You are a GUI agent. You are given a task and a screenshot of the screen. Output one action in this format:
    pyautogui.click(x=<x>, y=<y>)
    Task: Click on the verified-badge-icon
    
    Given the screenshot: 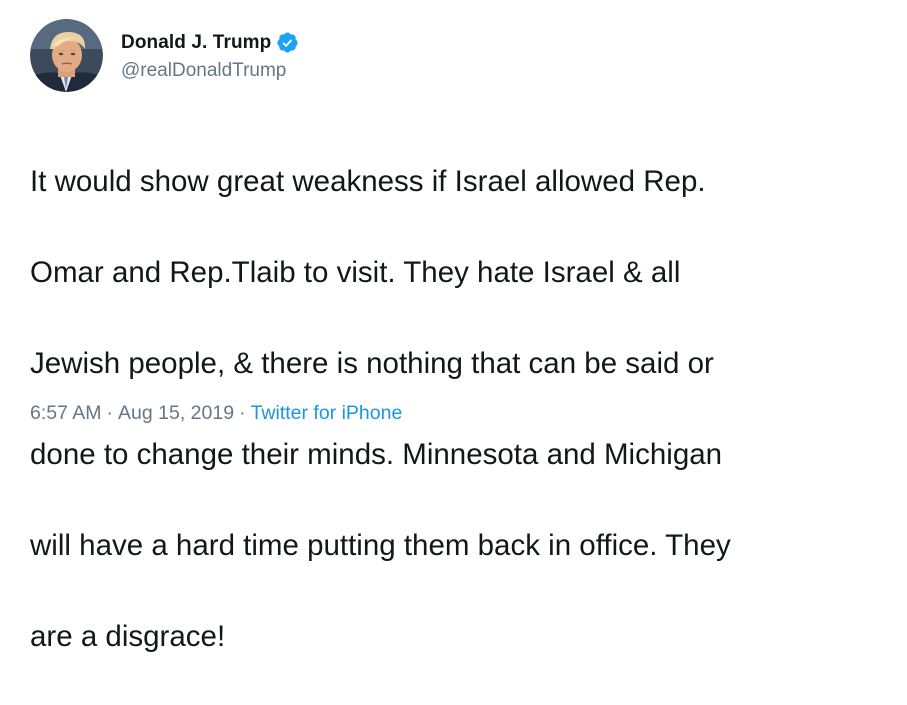 What is the action you would take?
    pyautogui.click(x=287, y=42)
    